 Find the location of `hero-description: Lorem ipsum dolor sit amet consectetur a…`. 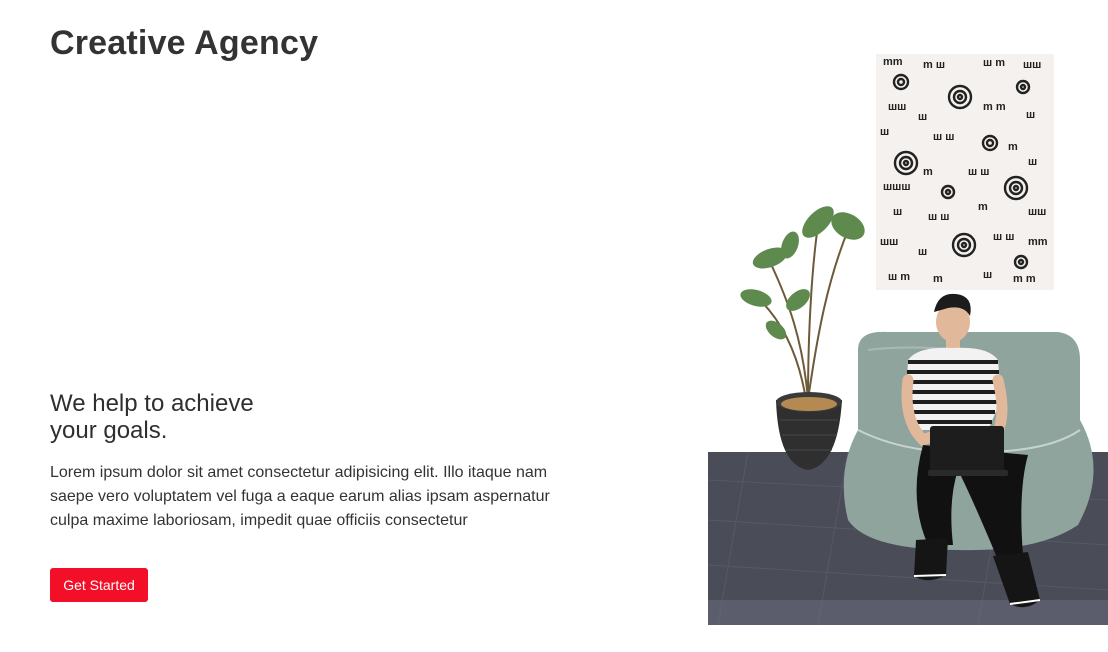

hero-description: Lorem ipsum dolor sit amet consectetur a… is located at coordinates (300, 496).